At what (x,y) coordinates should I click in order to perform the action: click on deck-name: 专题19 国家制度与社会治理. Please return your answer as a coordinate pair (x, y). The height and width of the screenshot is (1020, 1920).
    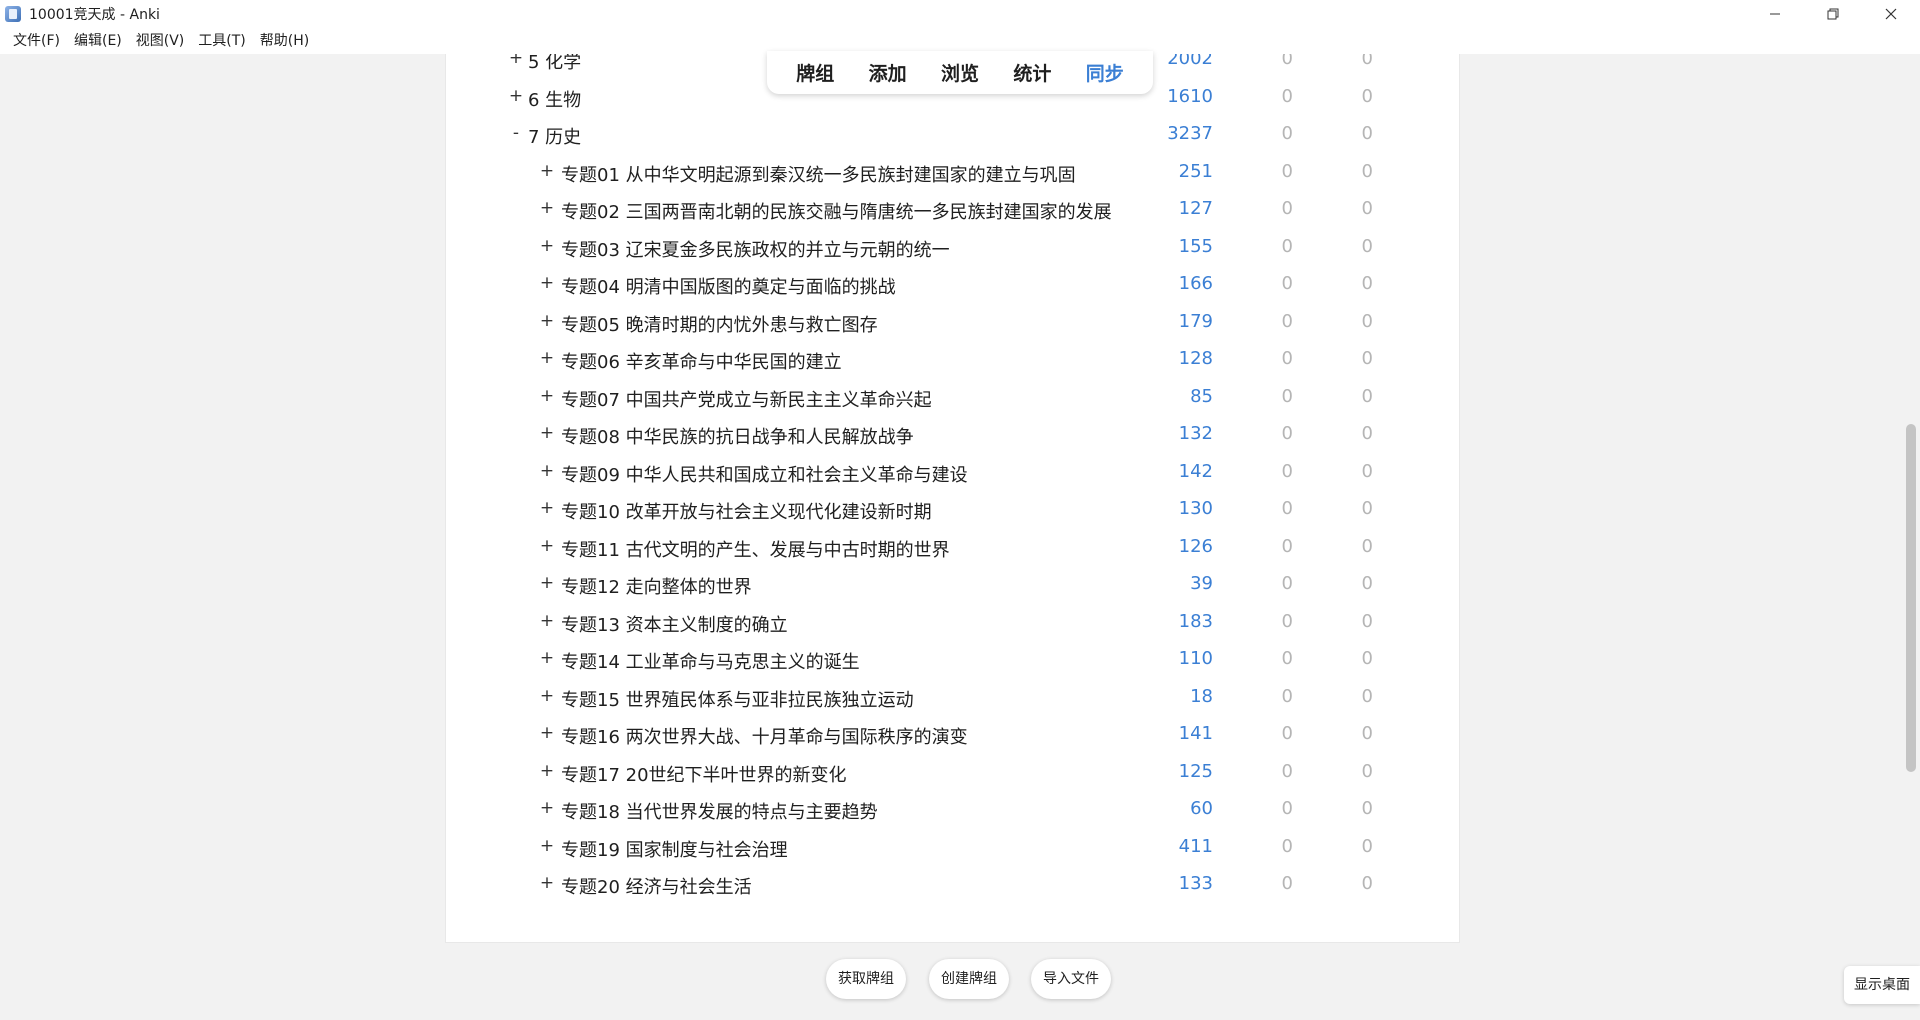
    Looking at the image, I should click on (674, 849).